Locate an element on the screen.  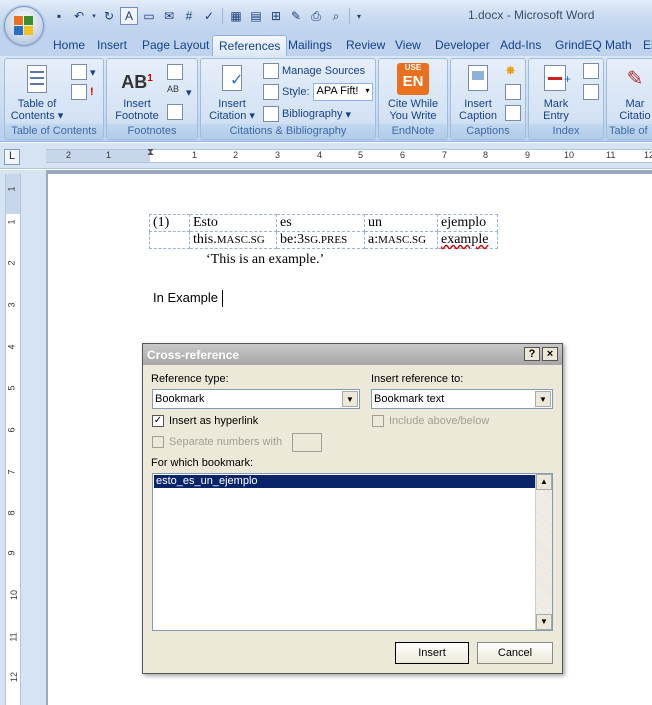
insert-as-hyperlink-checkbox: ✓ Insert as hyperlink is located at coordinates (205, 421).